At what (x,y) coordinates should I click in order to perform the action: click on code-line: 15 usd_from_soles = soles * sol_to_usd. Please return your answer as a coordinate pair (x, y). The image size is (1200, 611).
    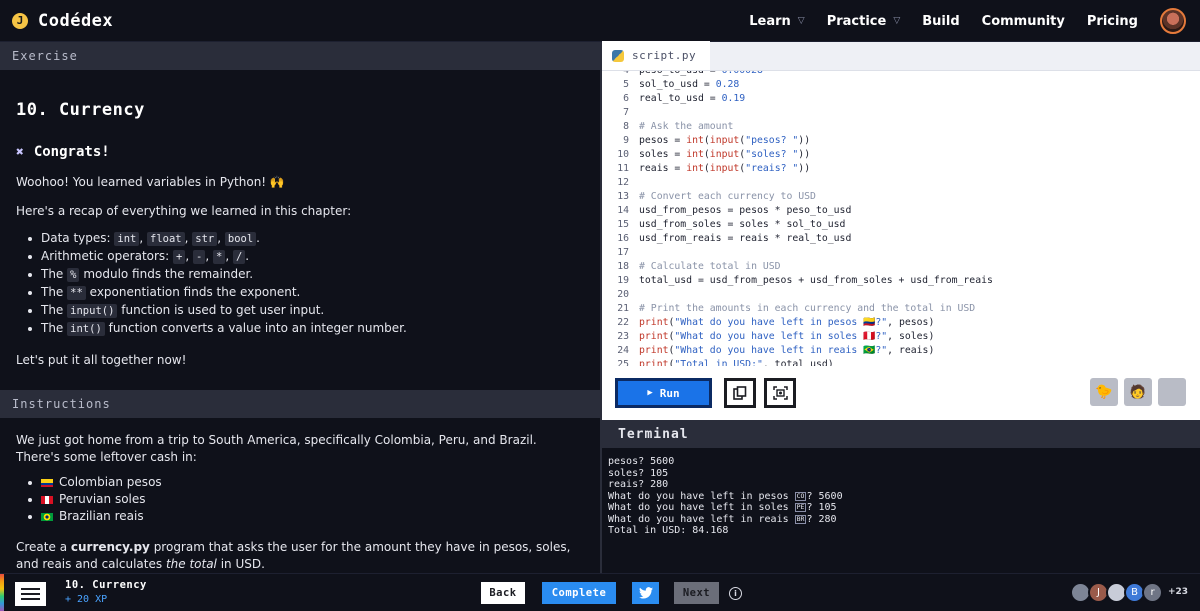
    Looking at the image, I should click on (901, 225).